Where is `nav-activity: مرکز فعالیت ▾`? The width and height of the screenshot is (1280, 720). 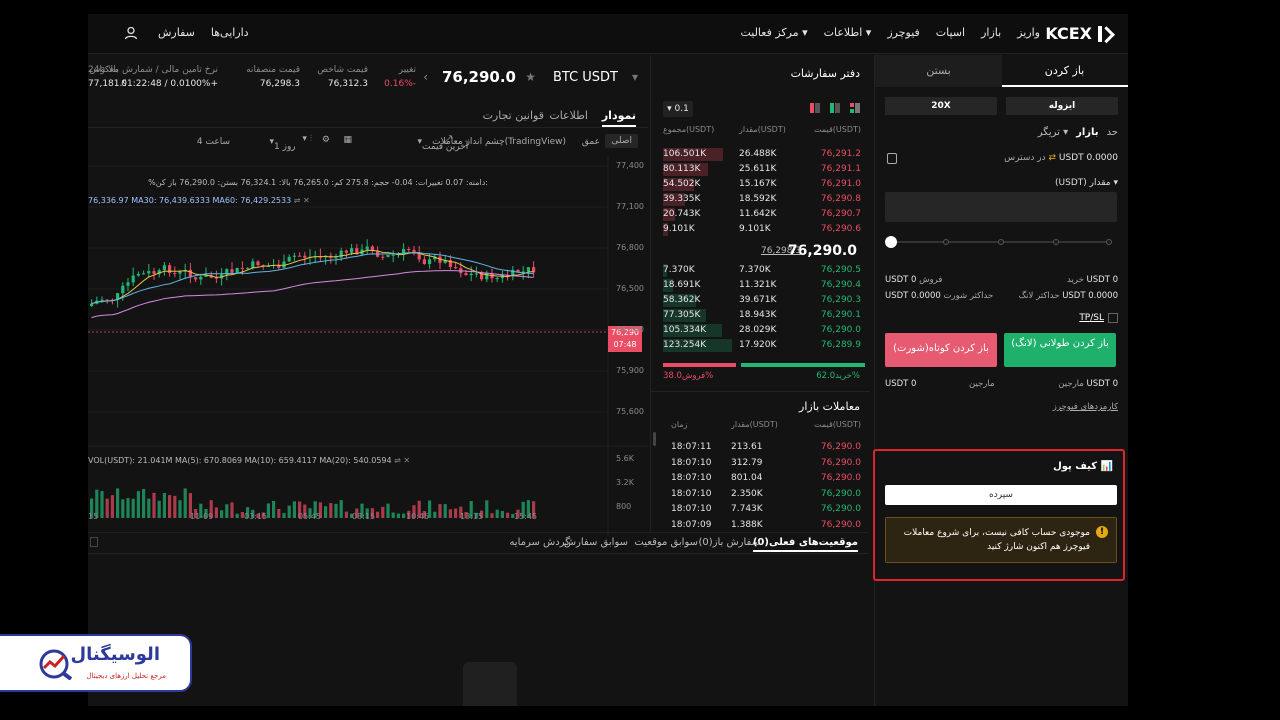
nav-activity: مرکز فعالیت ▾ is located at coordinates (773, 32).